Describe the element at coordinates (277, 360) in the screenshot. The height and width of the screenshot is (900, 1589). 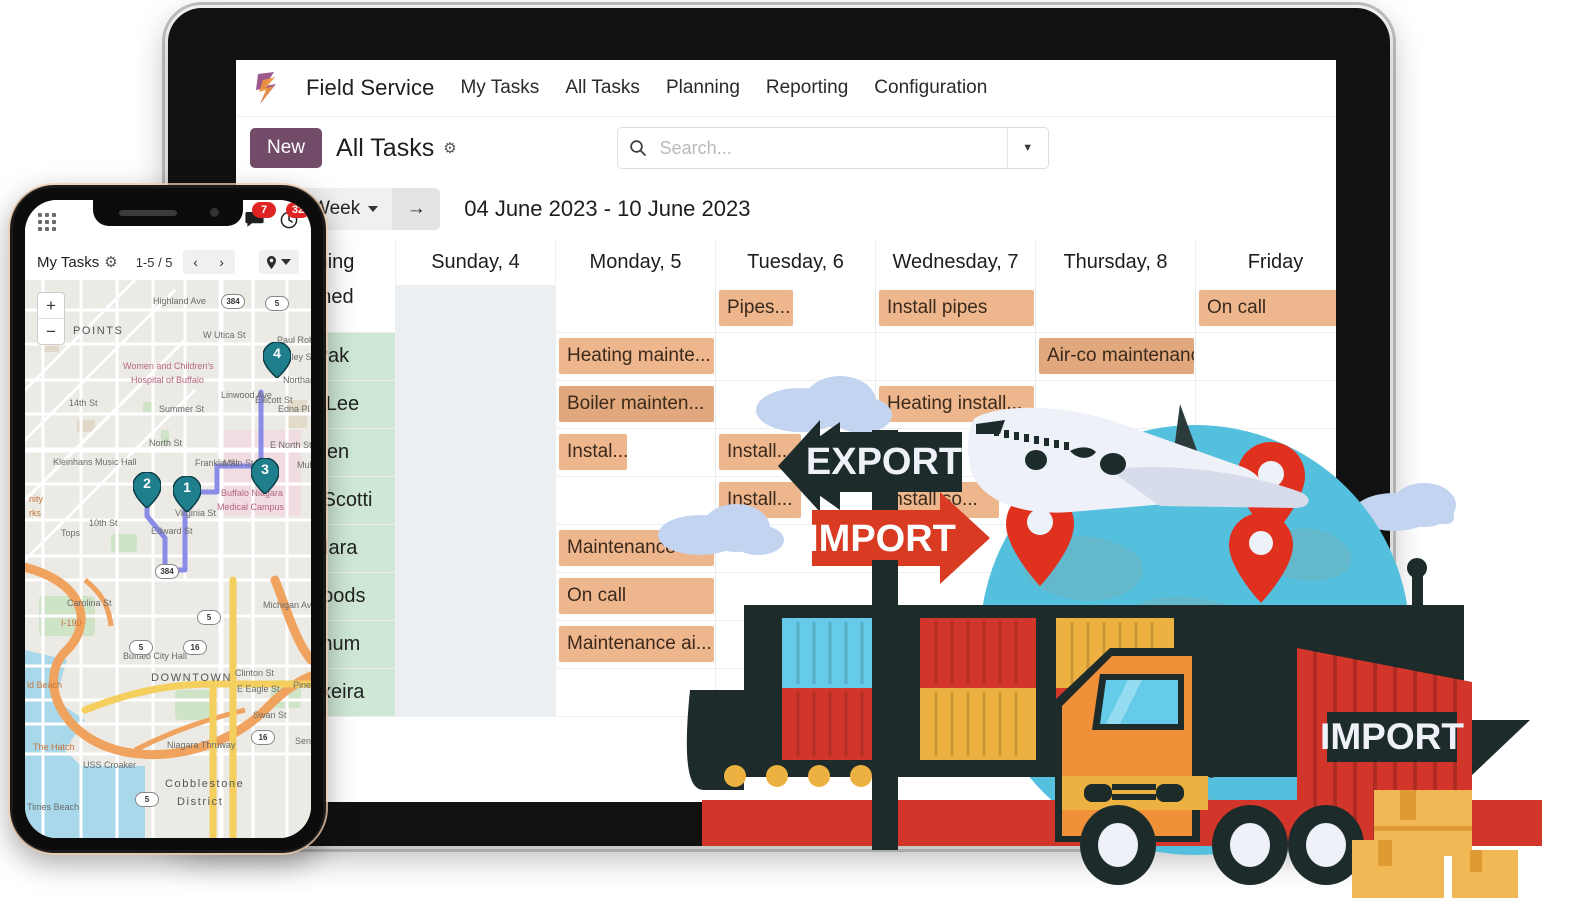
I see `map-pin-icon: 4` at that location.